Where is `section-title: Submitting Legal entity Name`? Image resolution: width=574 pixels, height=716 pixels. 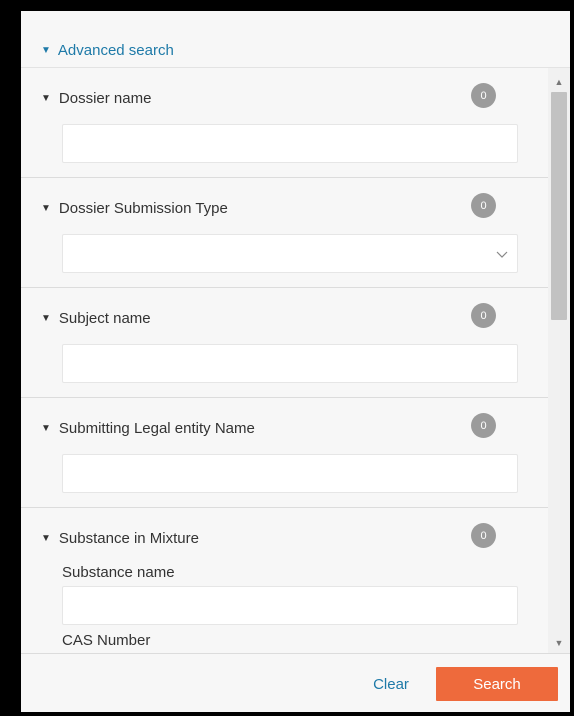
section-title: Submitting Legal entity Name is located at coordinates (156, 428).